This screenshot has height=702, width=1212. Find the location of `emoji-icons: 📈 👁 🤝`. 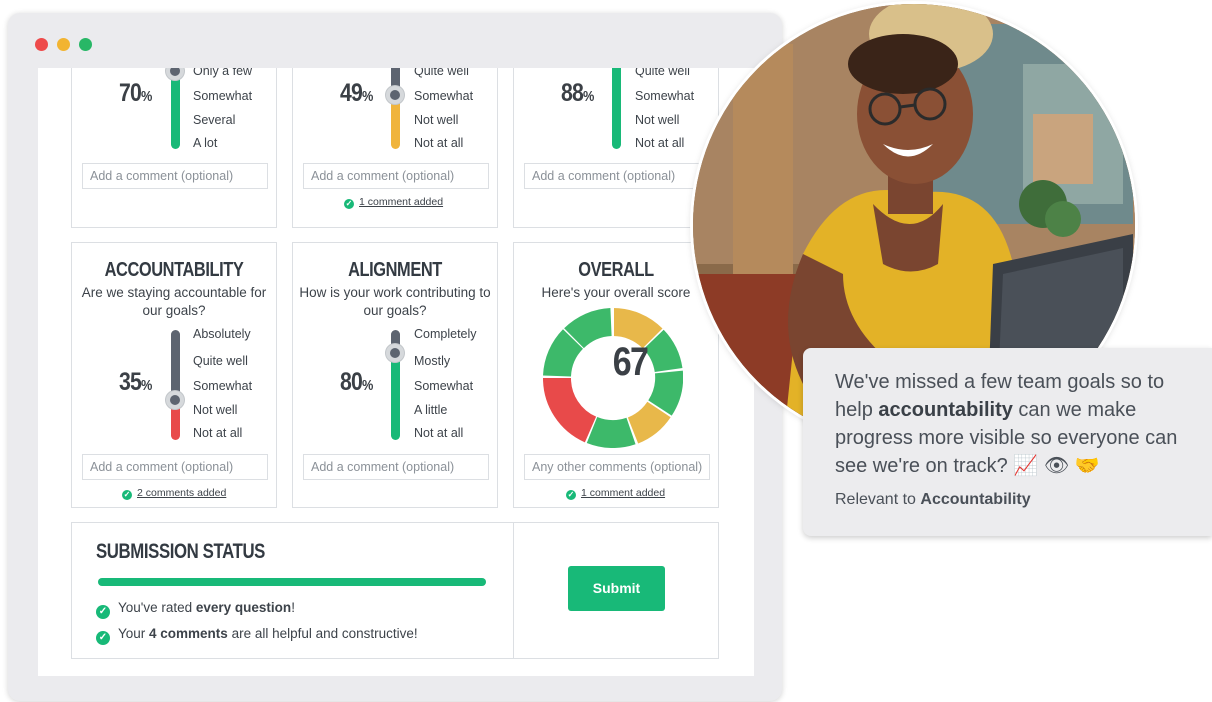

emoji-icons: 📈 👁 🤝 is located at coordinates (1056, 466).